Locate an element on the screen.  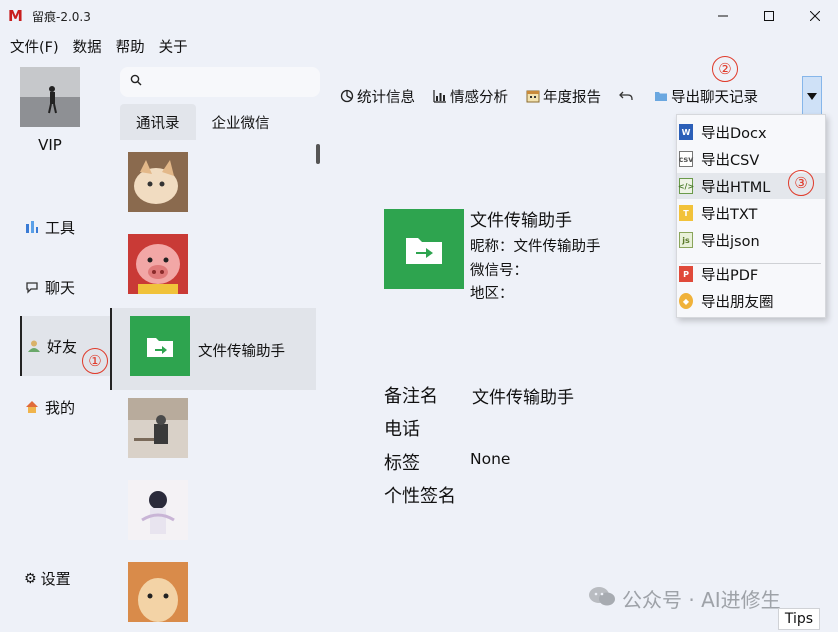
menu-item-export-txt: T 导出TXT is located at coordinates (751, 213).